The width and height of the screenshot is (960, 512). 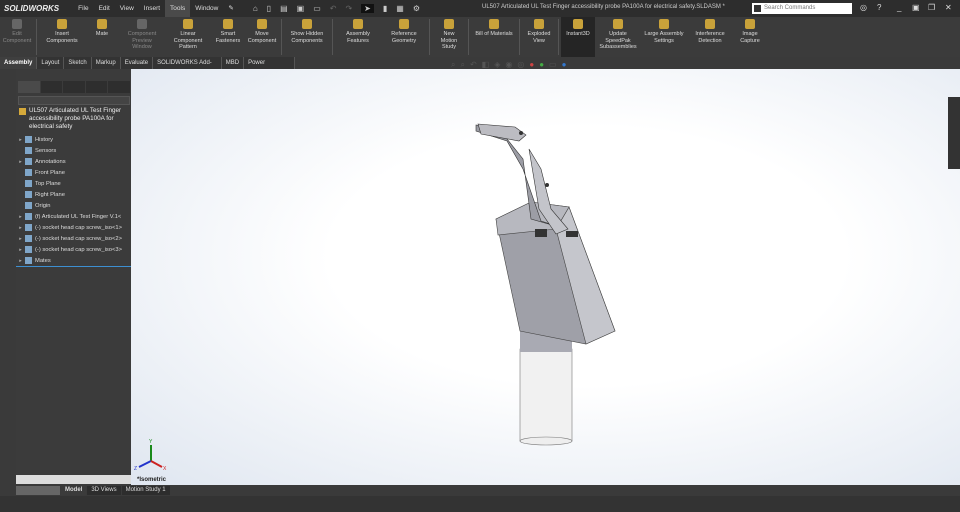 I want to click on layout-button: ▣, so click(x=916, y=7).